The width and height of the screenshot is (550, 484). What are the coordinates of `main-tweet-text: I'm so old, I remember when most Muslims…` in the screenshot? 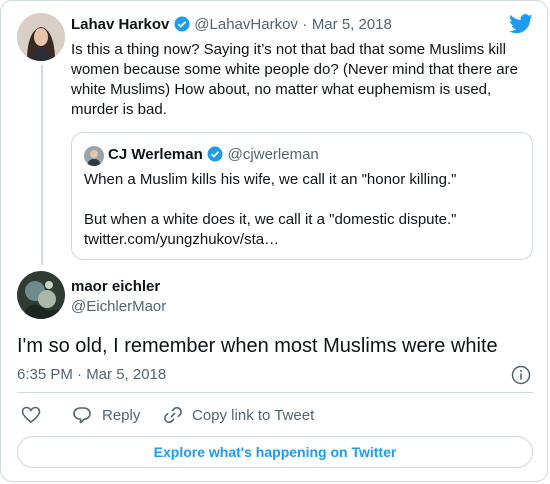 It's located at (257, 346).